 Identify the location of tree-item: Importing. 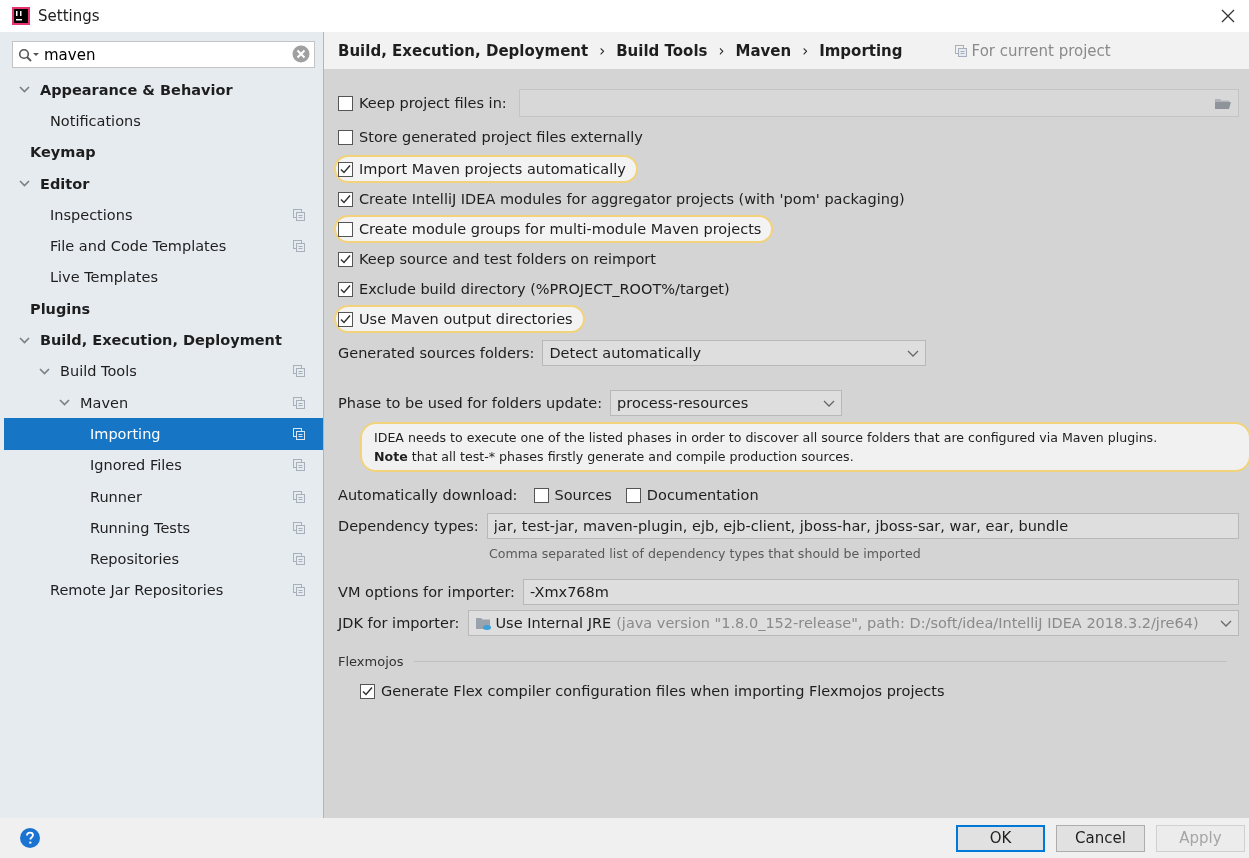
(163, 434).